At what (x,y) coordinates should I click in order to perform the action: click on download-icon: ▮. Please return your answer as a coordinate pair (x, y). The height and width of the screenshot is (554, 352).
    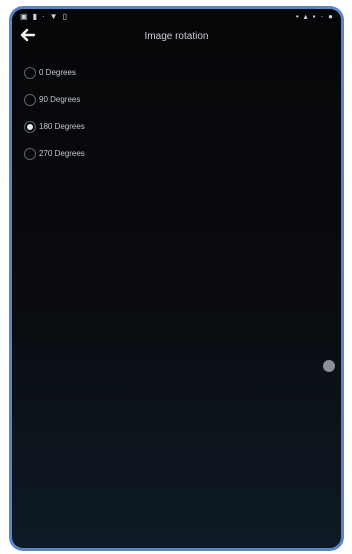
    Looking at the image, I should click on (34, 16).